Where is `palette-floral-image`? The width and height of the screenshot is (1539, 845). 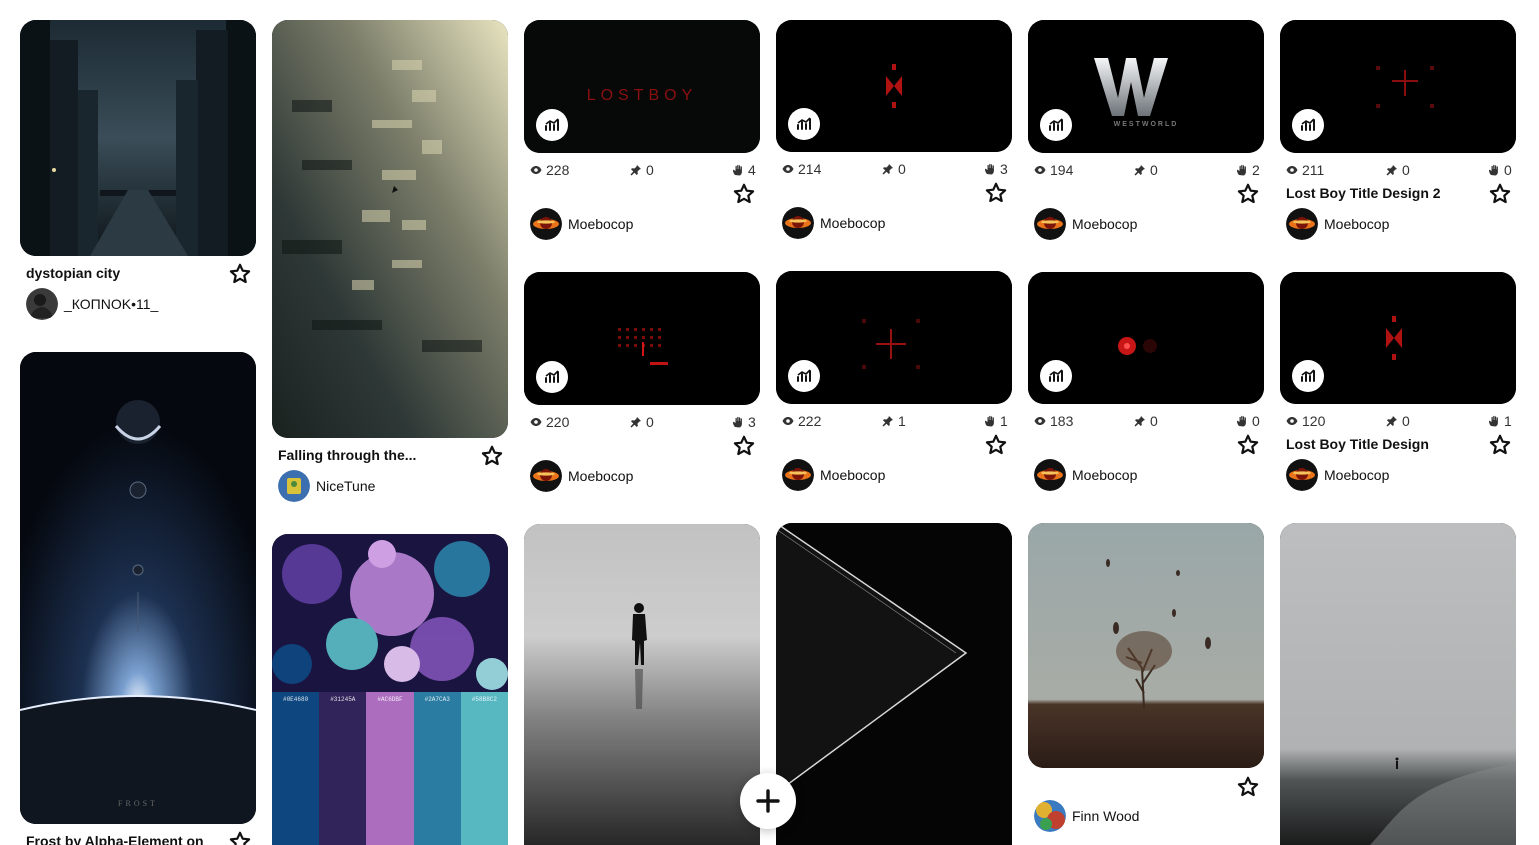
palette-floral-image is located at coordinates (390, 614).